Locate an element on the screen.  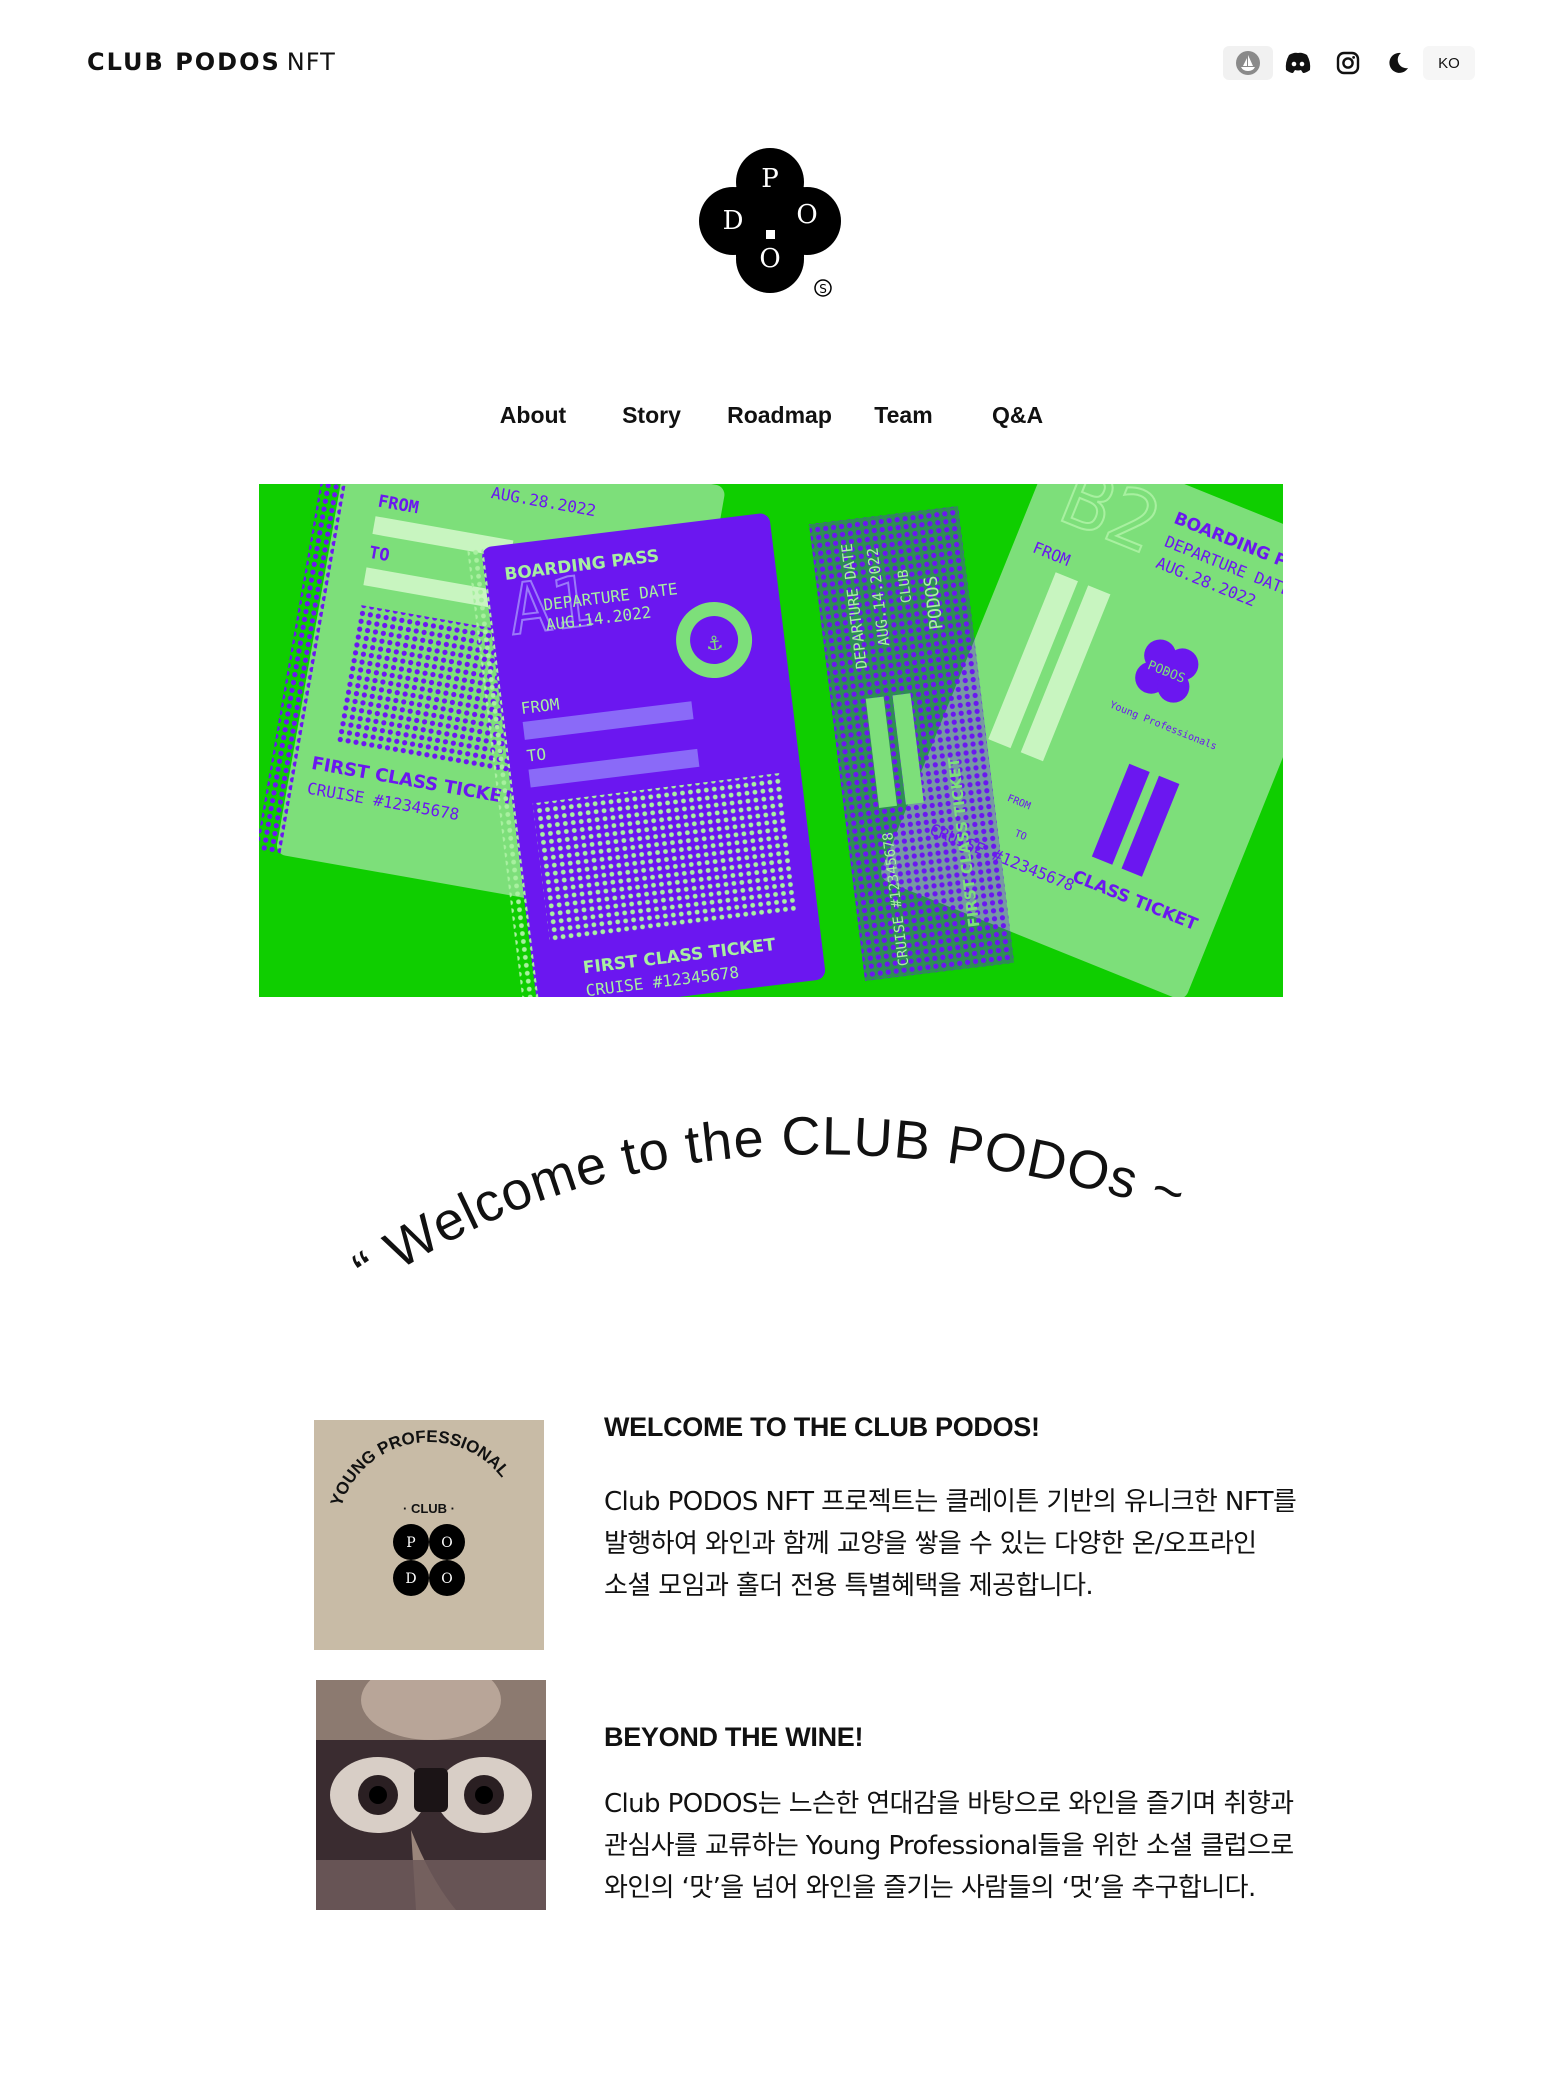
badge-letter-o2: O is located at coordinates (446, 1579).